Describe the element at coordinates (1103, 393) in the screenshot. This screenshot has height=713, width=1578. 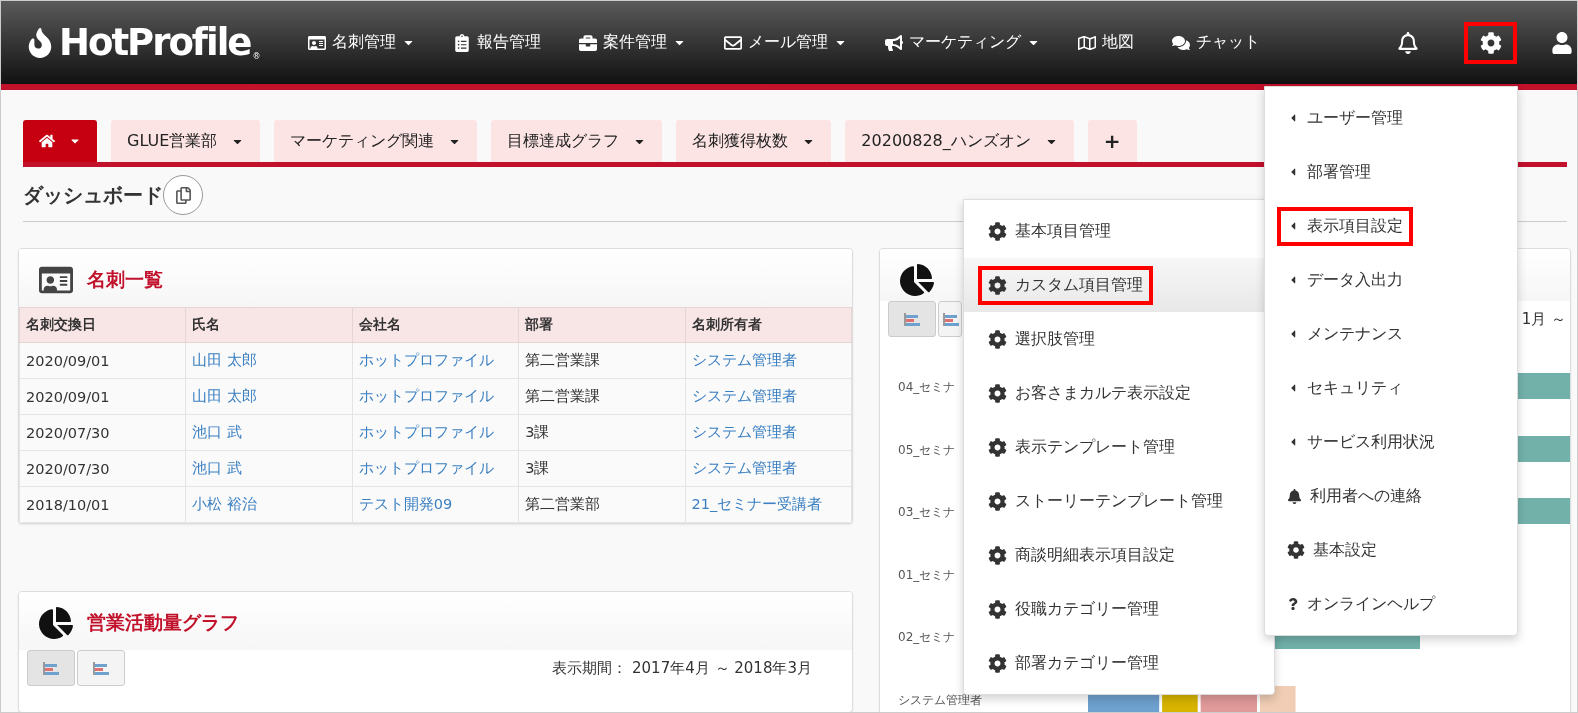
I see `menu-label: お客さまカルテ表示設定` at that location.